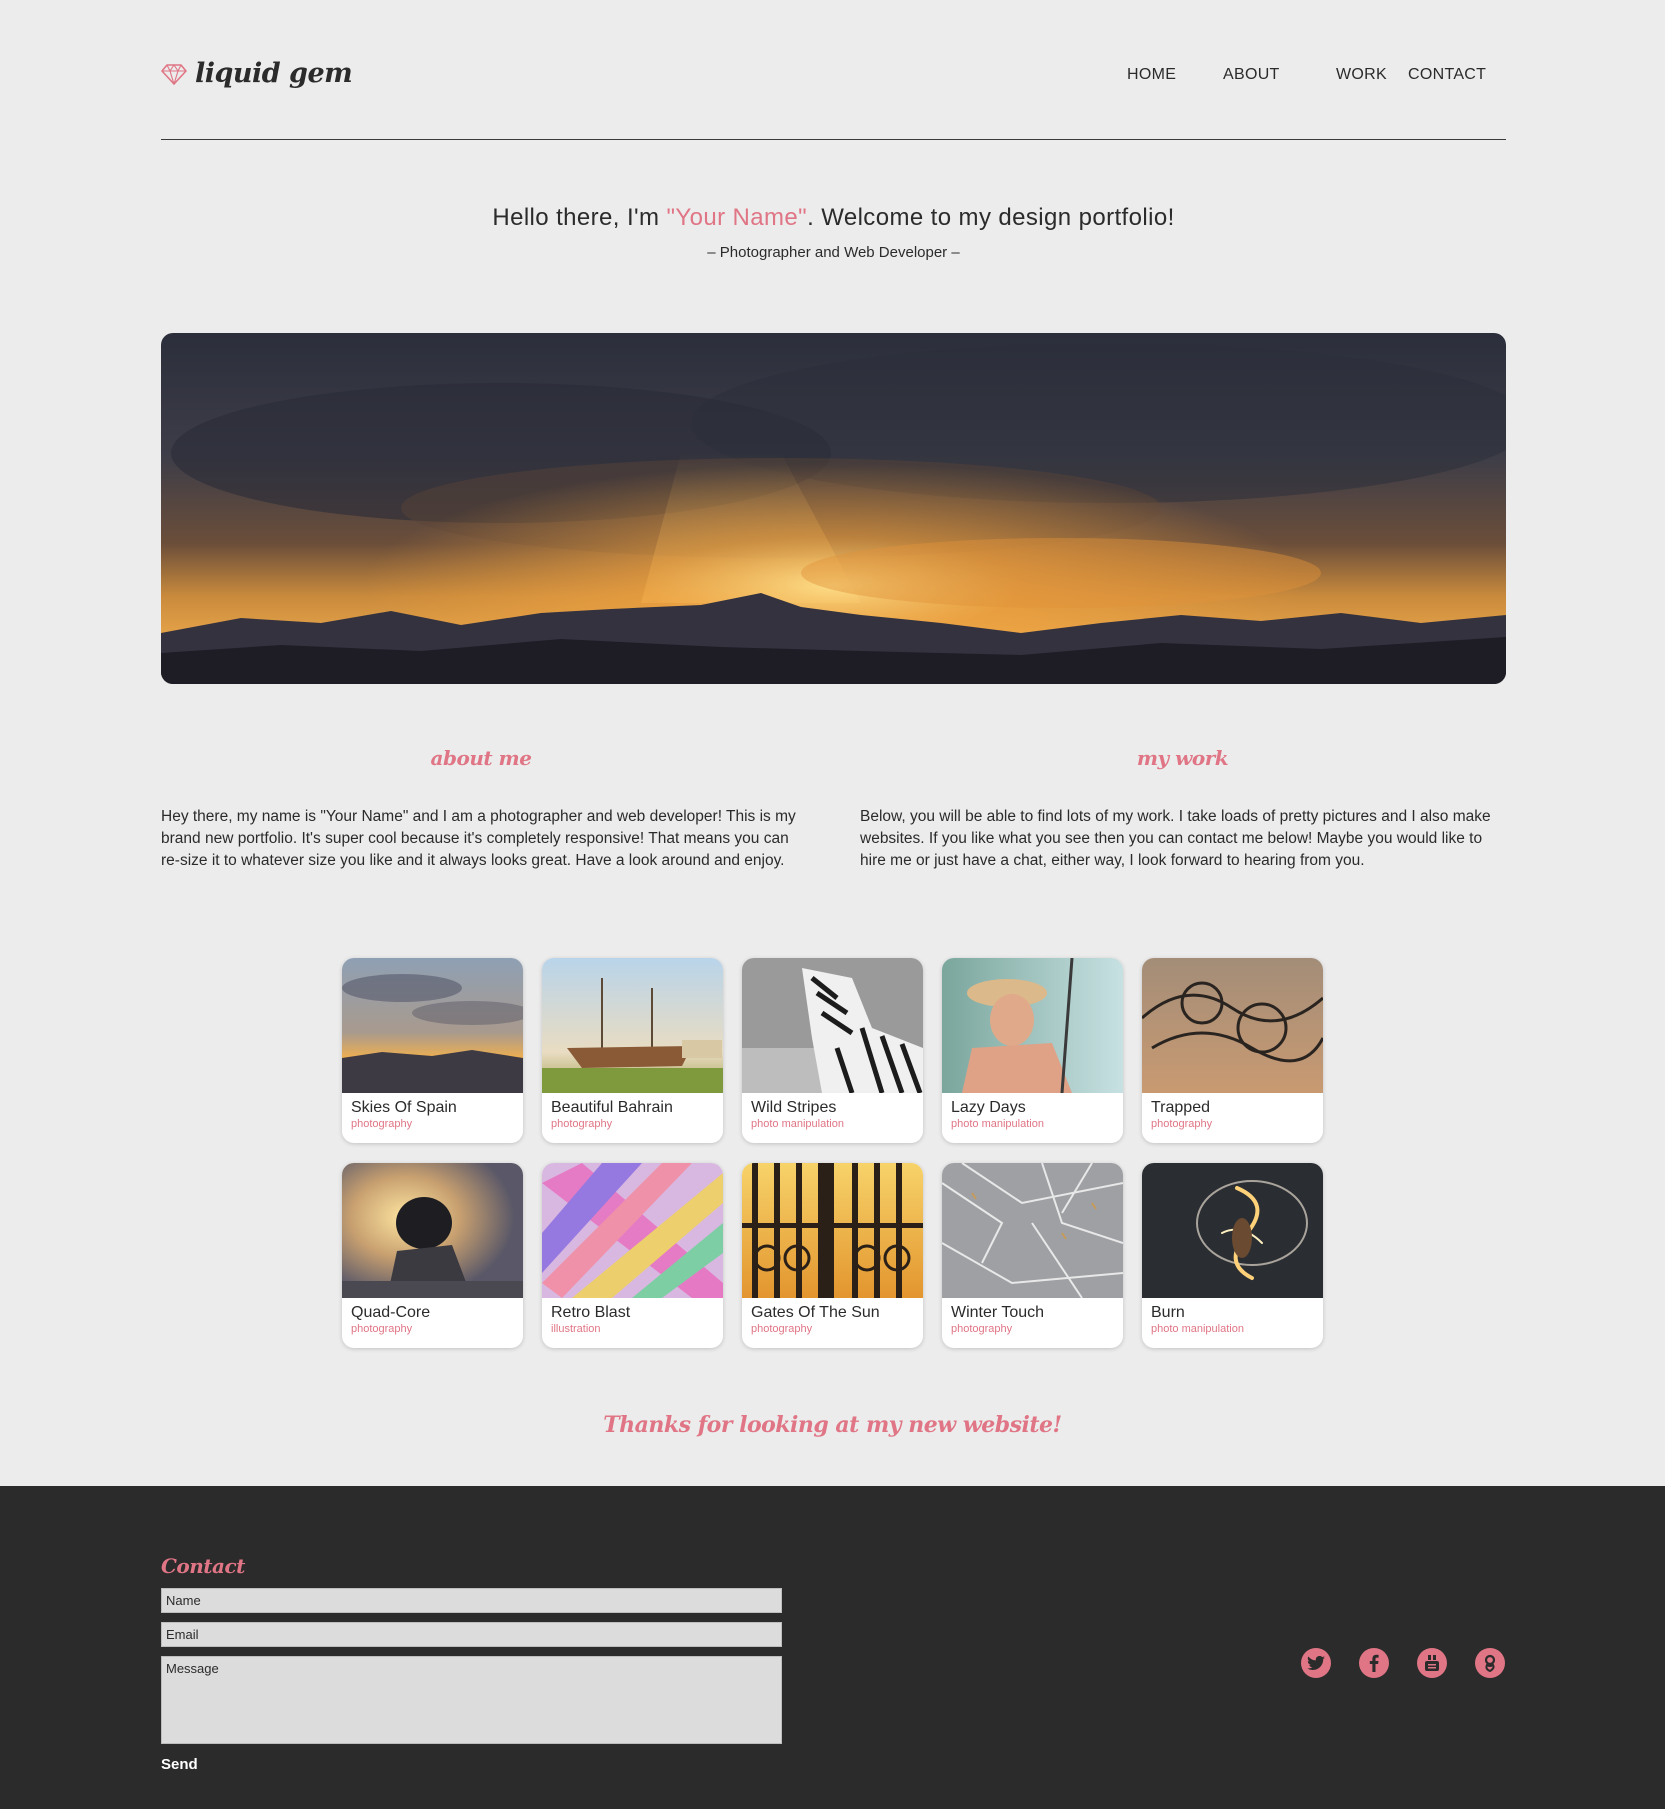 This screenshot has height=1809, width=1665. What do you see at coordinates (471, 1600) in the screenshot?
I see `name-field` at bounding box center [471, 1600].